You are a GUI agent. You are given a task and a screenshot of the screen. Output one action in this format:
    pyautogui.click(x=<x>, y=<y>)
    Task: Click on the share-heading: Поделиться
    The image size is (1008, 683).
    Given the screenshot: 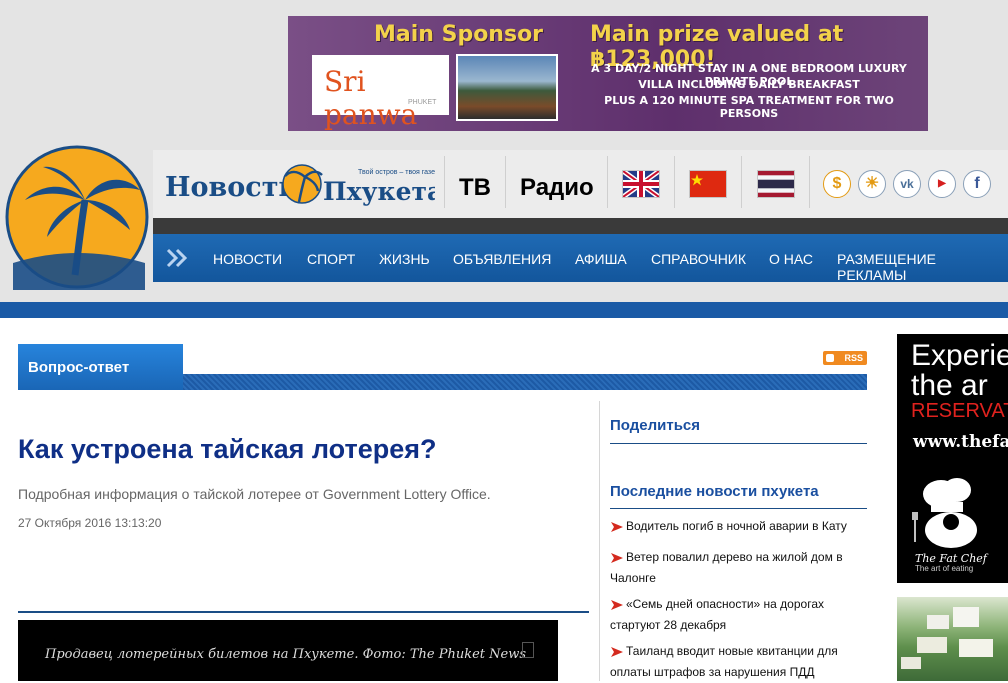 What is the action you would take?
    pyautogui.click(x=655, y=425)
    